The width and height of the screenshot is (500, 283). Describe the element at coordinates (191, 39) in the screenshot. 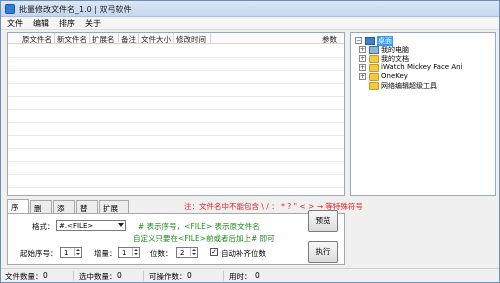

I see `col-modified-time: 修改时间` at that location.